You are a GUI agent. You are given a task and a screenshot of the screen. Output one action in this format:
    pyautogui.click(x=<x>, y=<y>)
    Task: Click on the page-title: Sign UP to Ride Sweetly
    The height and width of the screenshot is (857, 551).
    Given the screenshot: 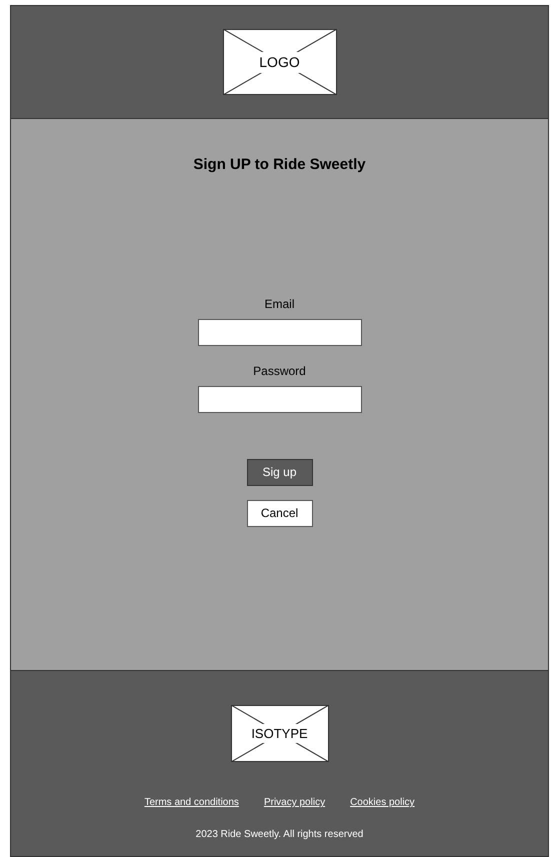 What is the action you would take?
    pyautogui.click(x=279, y=165)
    